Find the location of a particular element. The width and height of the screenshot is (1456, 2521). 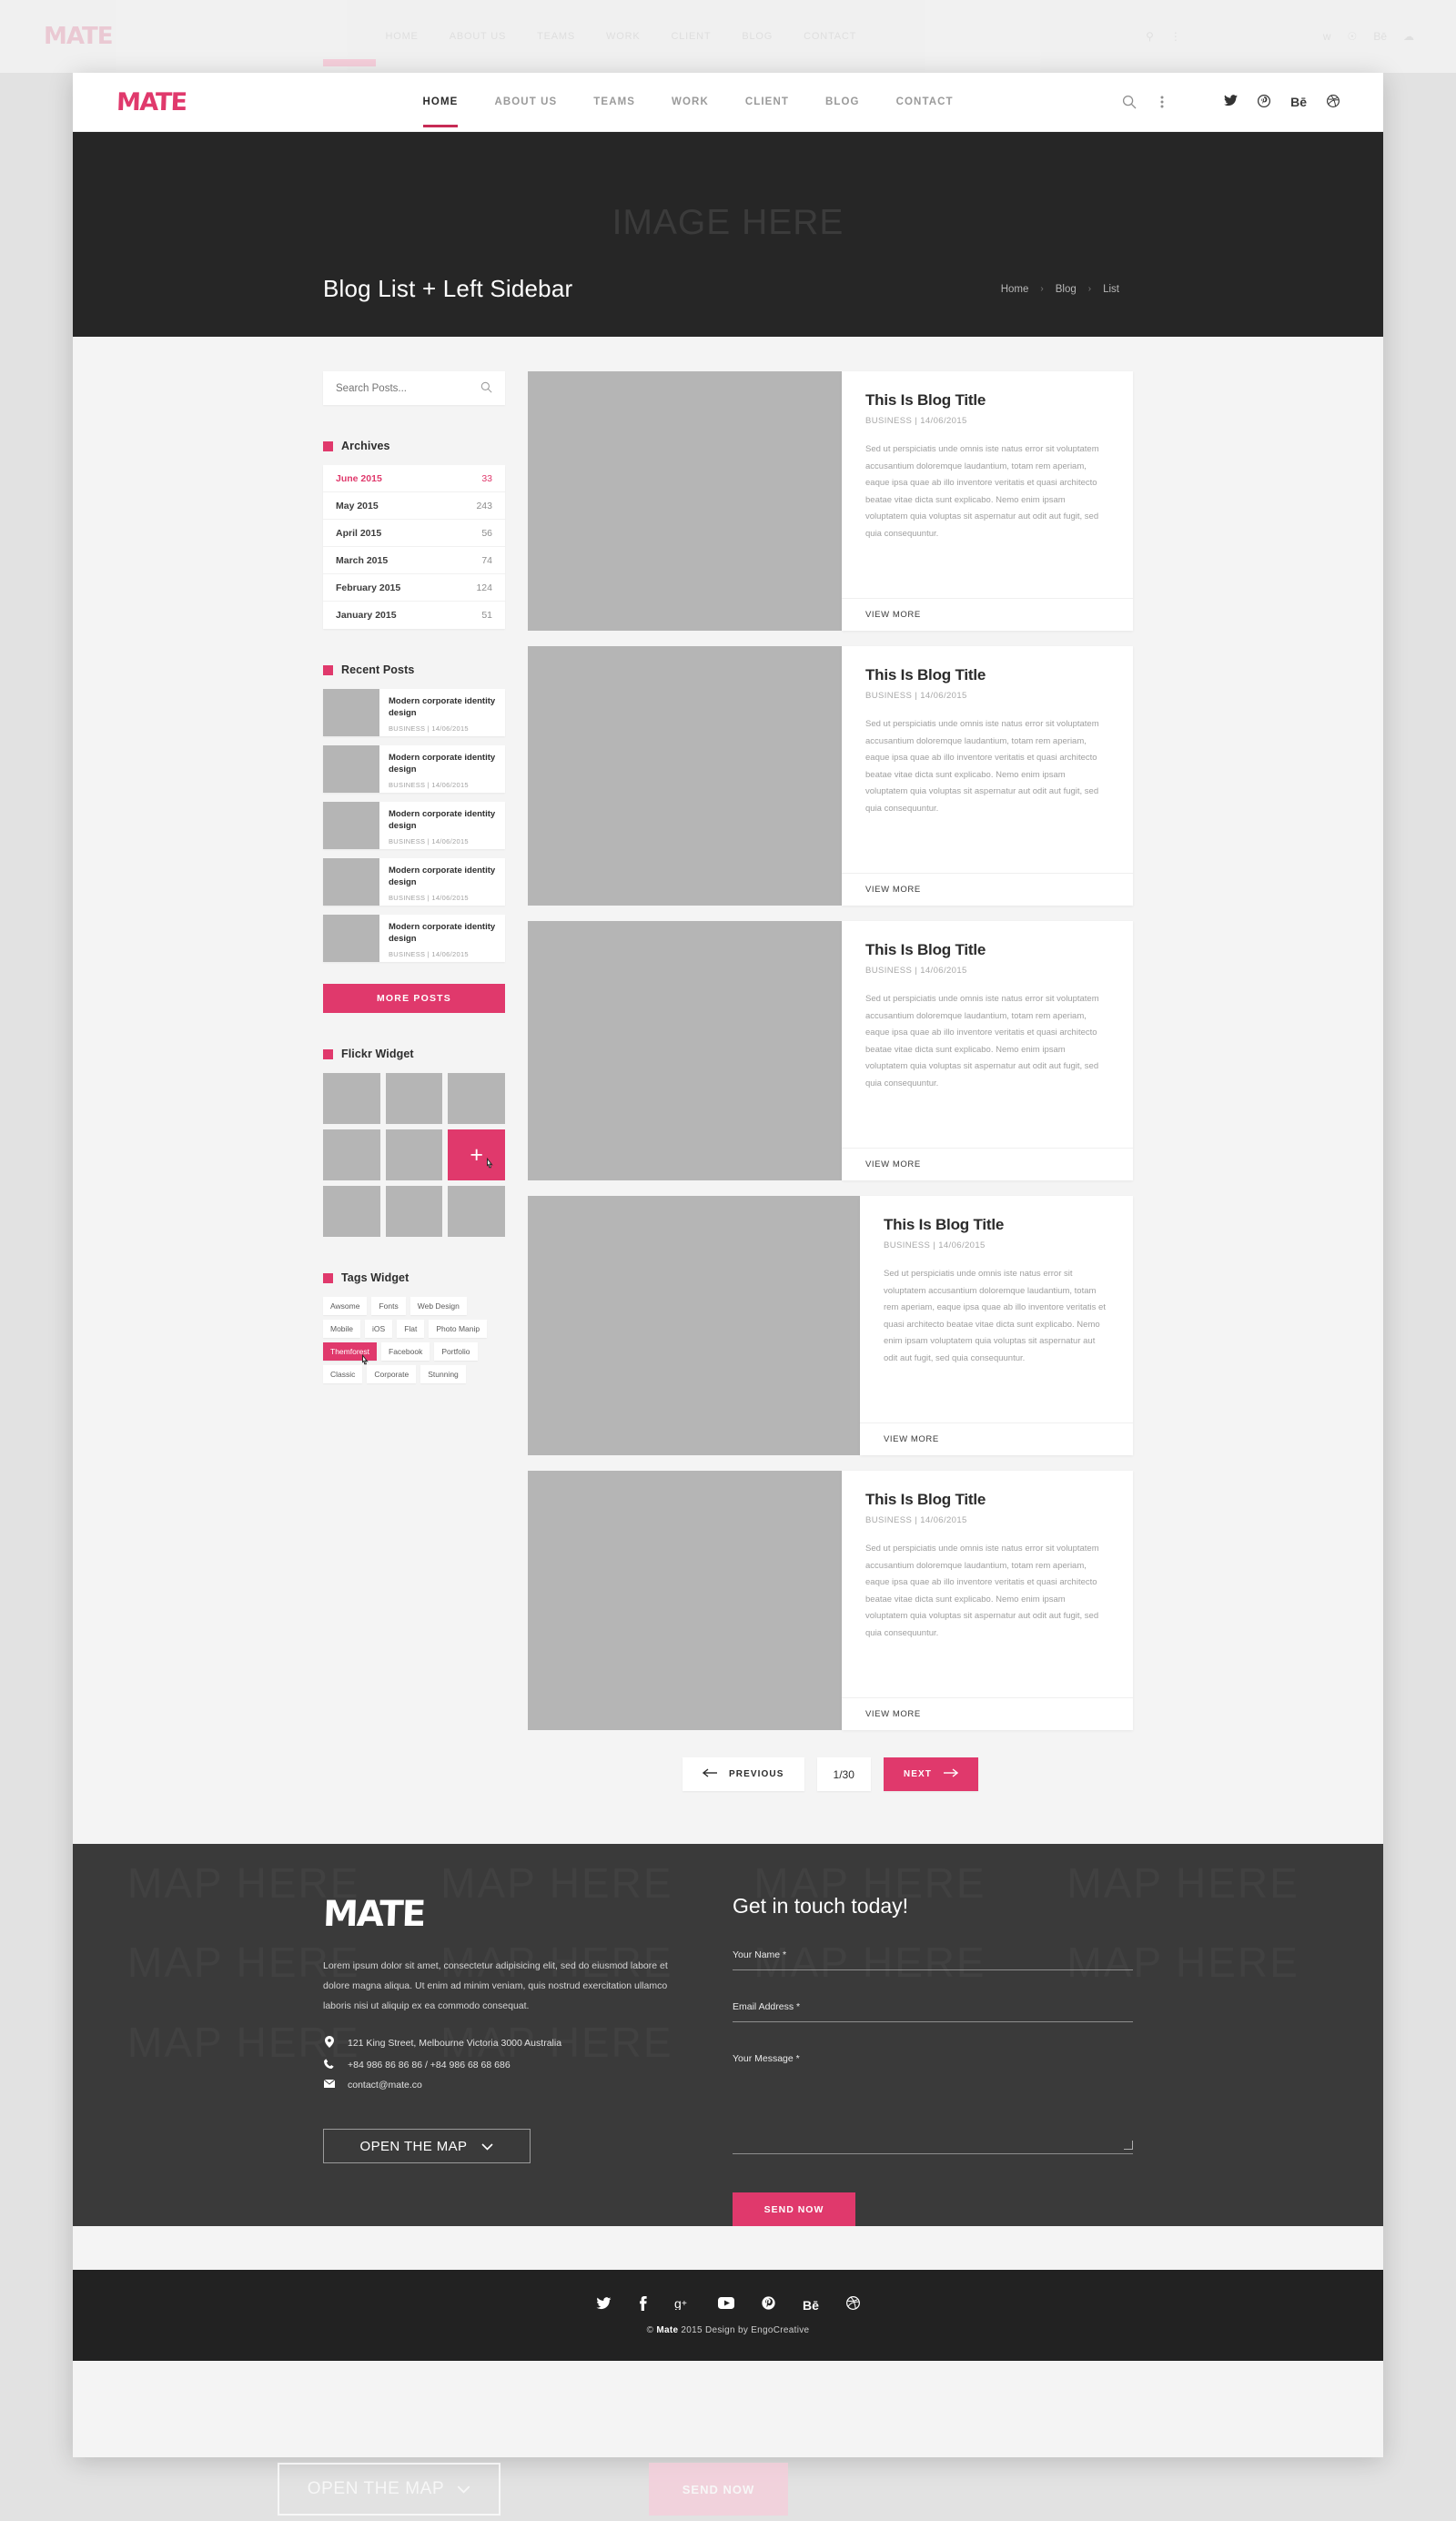

nav-item-work: WORK is located at coordinates (690, 102).